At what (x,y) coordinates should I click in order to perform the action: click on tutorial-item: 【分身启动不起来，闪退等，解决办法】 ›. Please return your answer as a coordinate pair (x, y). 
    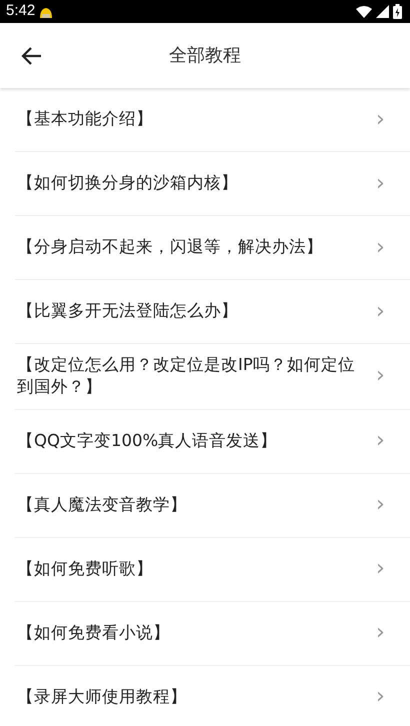
    Looking at the image, I should click on (212, 248).